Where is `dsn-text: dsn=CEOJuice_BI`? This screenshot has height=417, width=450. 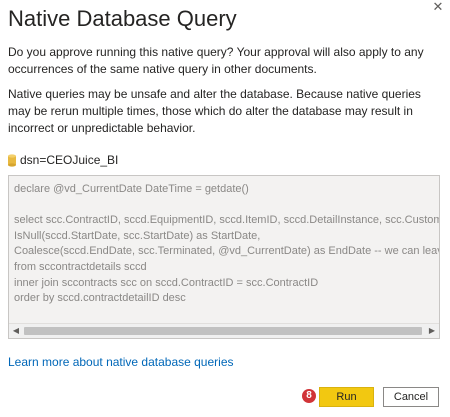 dsn-text: dsn=CEOJuice_BI is located at coordinates (69, 160).